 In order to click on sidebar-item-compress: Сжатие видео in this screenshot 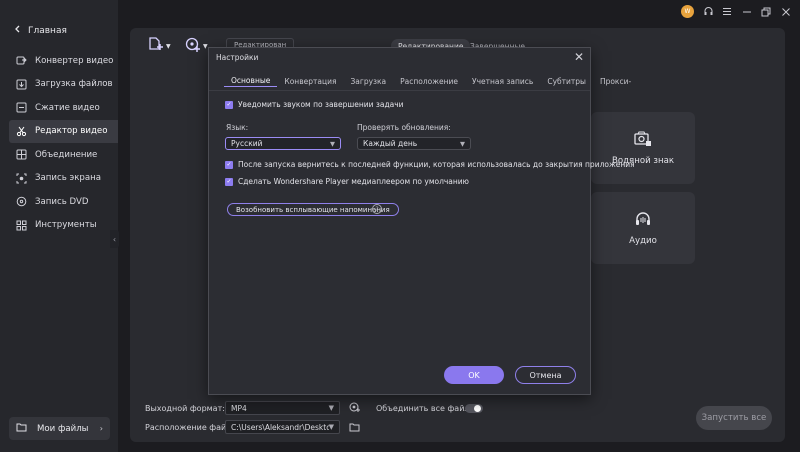, I will do `click(63, 108)`.